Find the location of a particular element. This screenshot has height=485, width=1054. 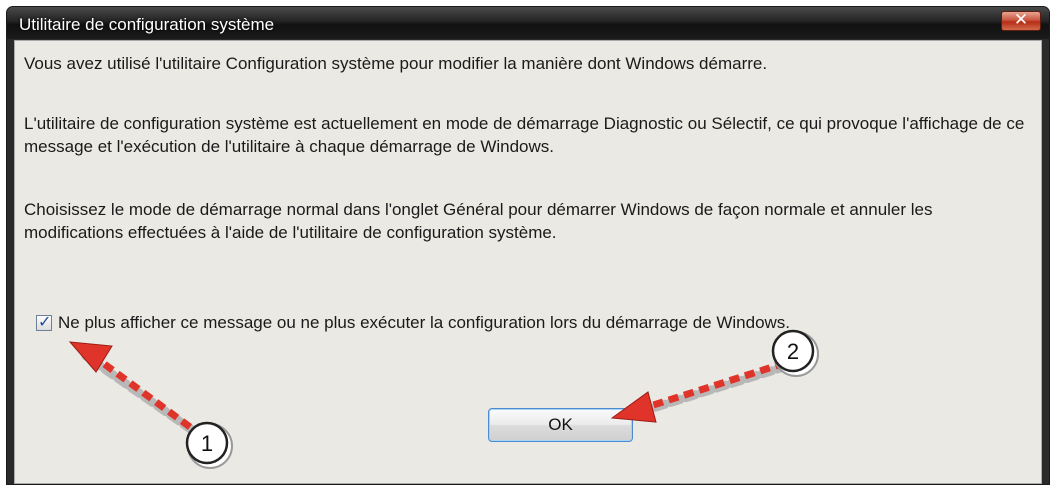

callout-1-label: 1 is located at coordinates (207, 443).